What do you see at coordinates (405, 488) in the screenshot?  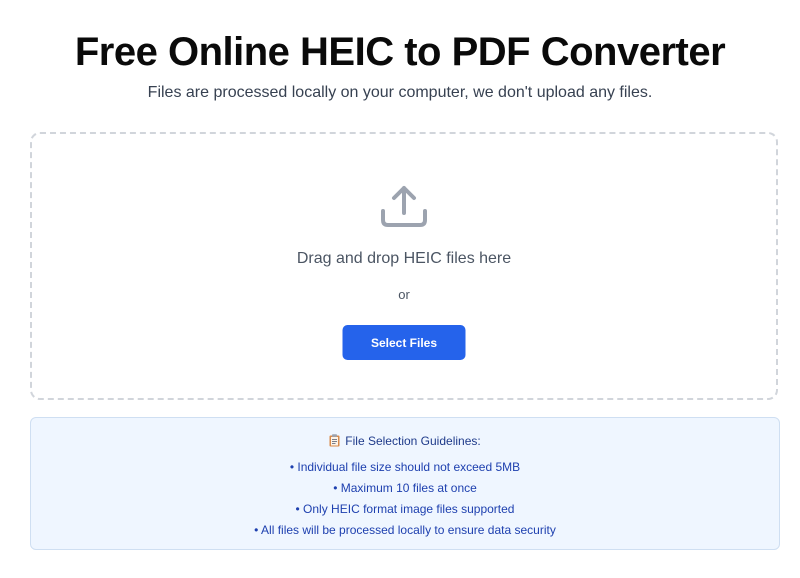 I see `guideline-item: • Maximum 10 files at once` at bounding box center [405, 488].